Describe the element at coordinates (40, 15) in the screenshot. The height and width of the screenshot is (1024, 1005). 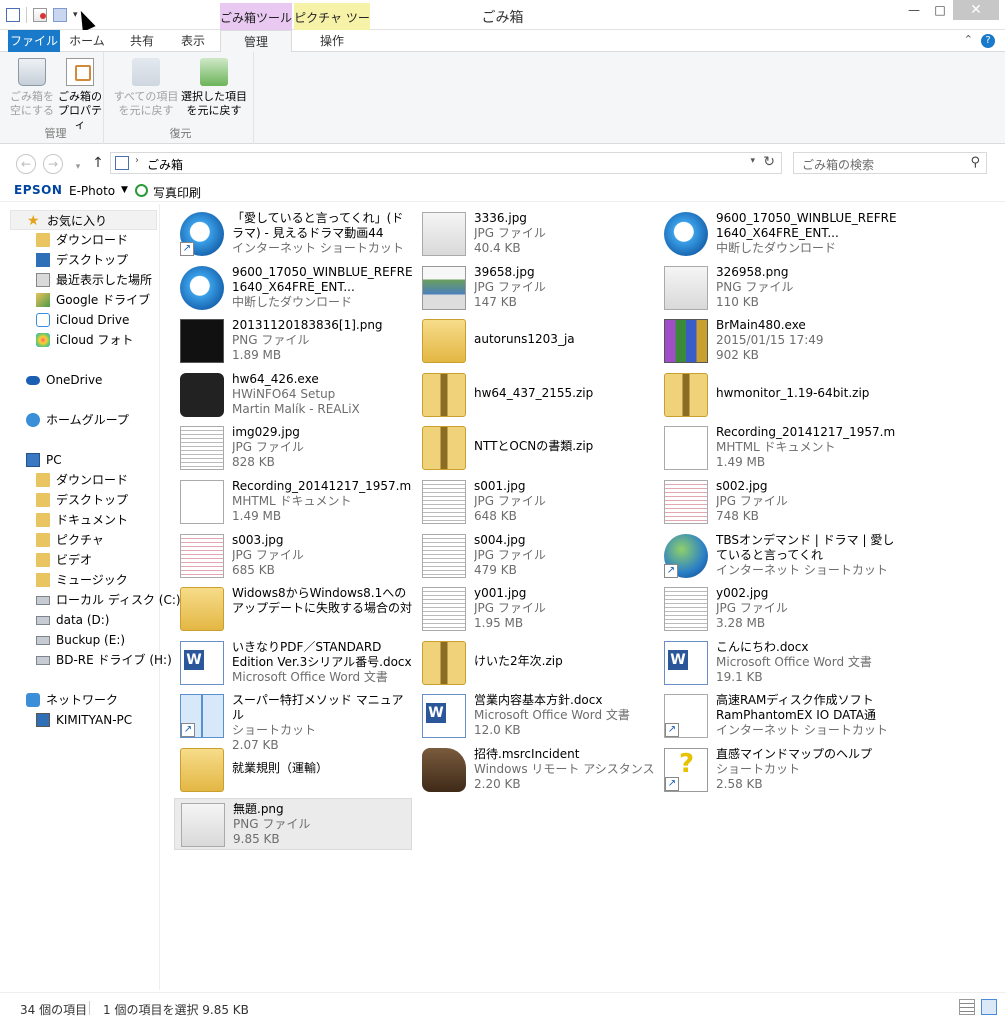
I see `properties-icon` at that location.